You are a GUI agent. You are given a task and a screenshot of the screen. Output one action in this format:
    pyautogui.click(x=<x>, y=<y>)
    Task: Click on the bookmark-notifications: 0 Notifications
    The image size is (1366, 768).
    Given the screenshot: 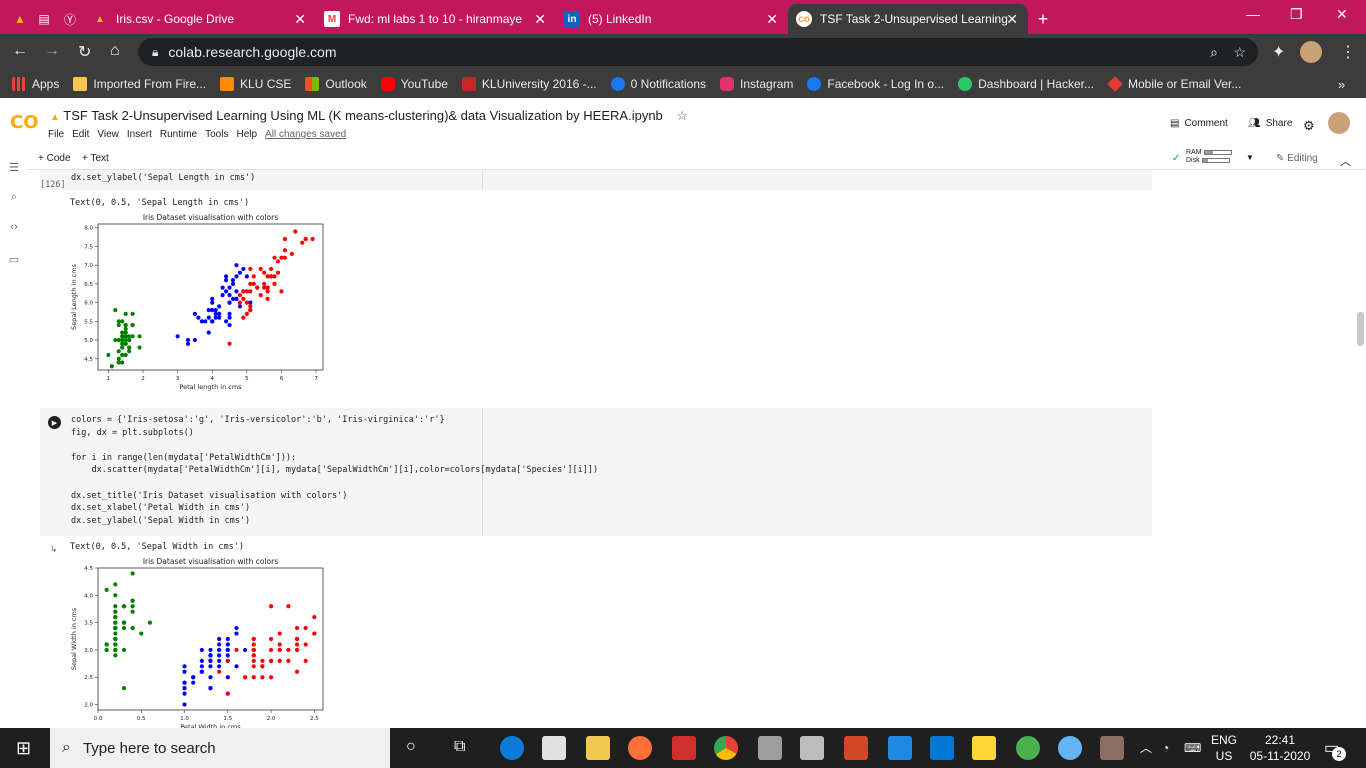 What is the action you would take?
    pyautogui.click(x=658, y=84)
    